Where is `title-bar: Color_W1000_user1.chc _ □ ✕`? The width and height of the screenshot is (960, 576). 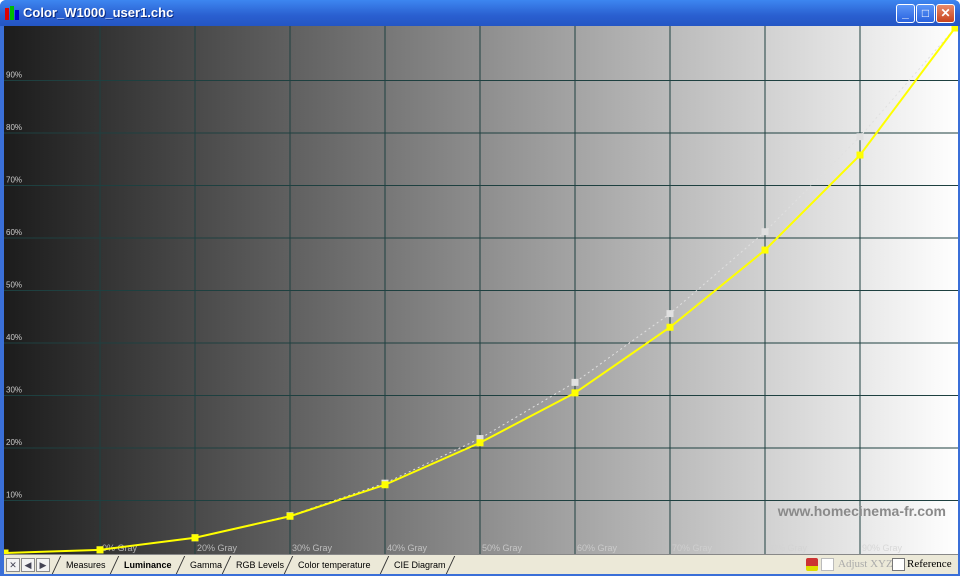
title-bar: Color_W1000_user1.chc _ □ ✕ is located at coordinates (480, 13).